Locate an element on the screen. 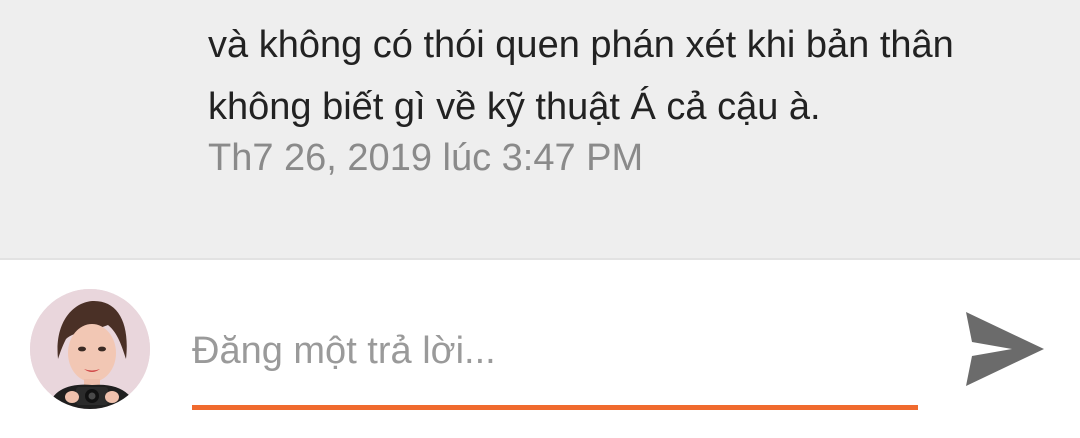 The height and width of the screenshot is (438, 1080). user-avatar is located at coordinates (90, 349).